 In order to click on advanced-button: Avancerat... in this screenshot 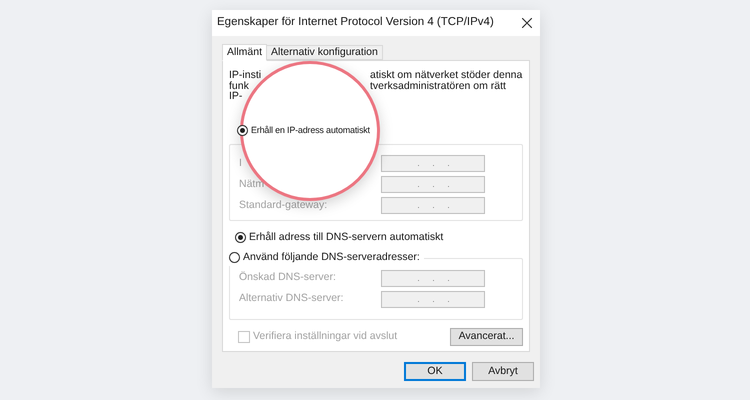, I will do `click(486, 337)`.